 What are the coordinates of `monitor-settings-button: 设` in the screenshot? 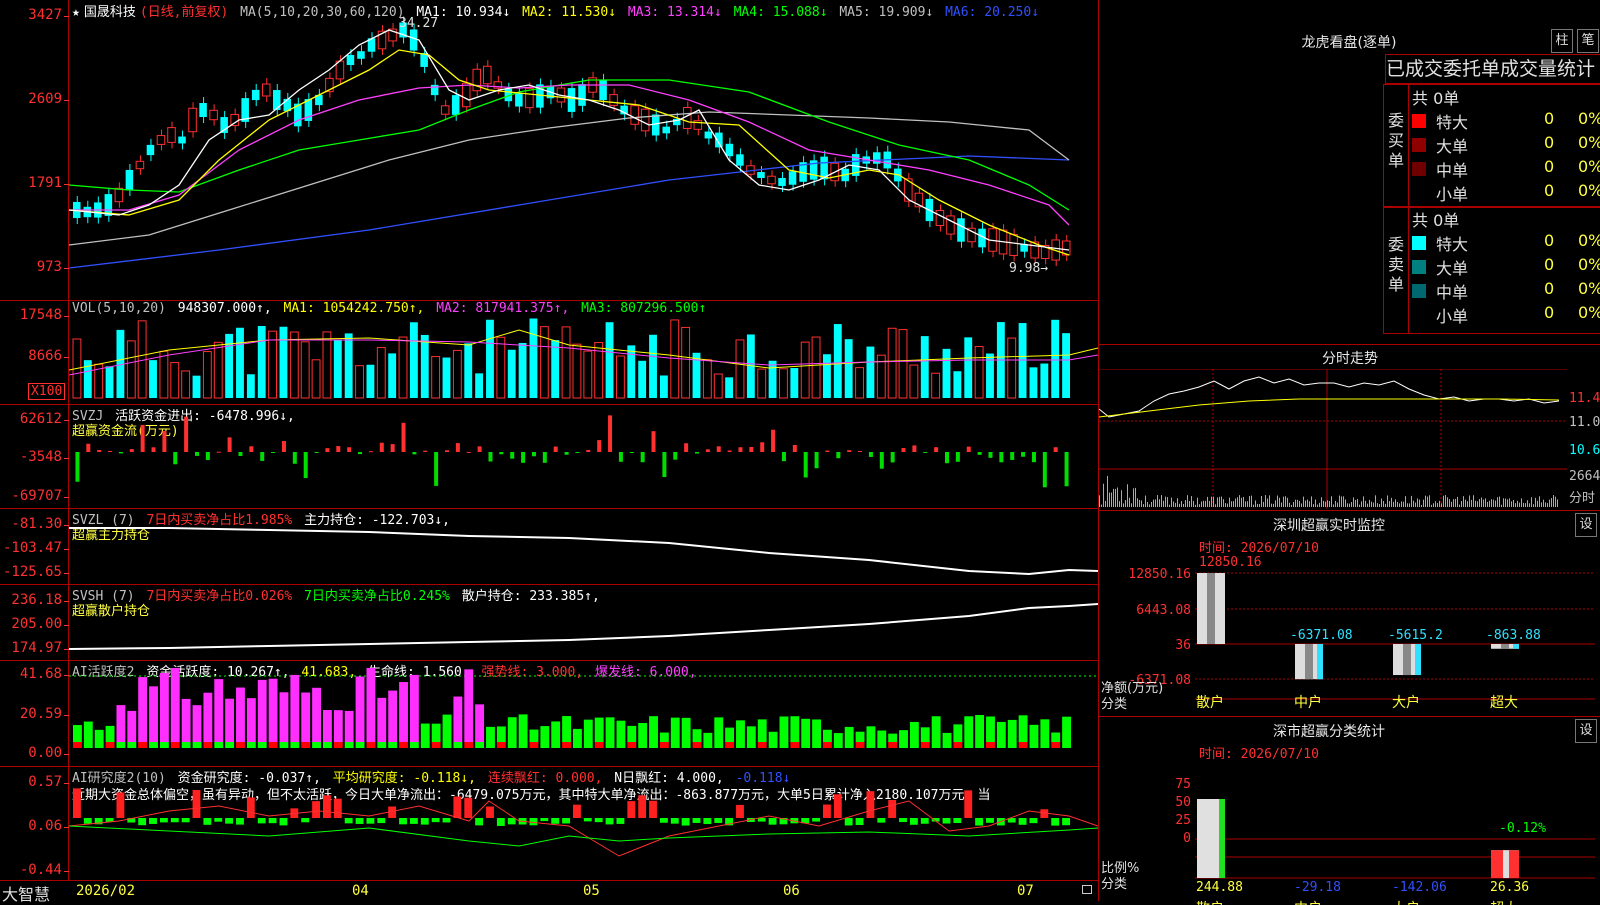 It's located at (1586, 525).